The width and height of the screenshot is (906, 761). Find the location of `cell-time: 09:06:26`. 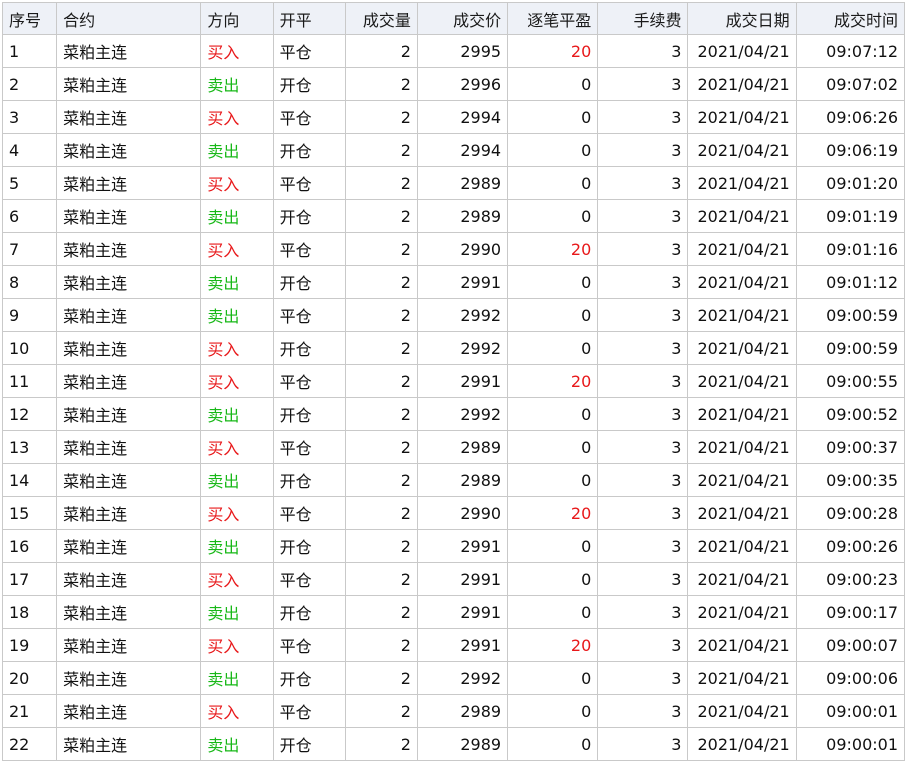

cell-time: 09:06:26 is located at coordinates (850, 117).